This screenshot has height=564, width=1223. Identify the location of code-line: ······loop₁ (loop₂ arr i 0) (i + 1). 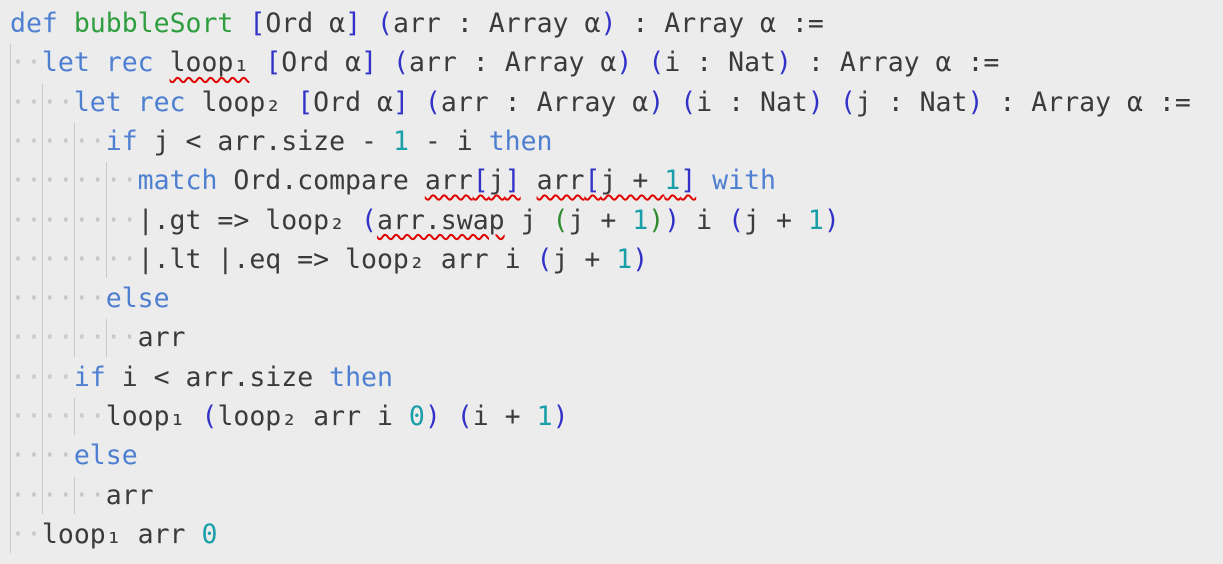
(289, 417).